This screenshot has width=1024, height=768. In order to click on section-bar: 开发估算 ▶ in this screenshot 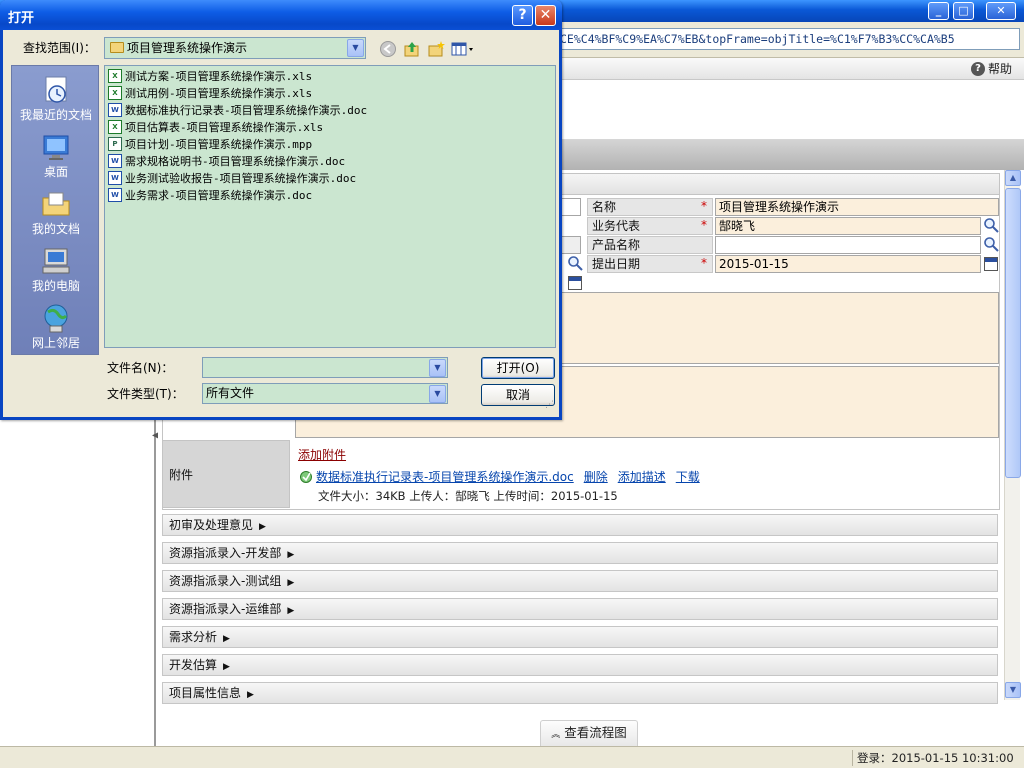, I will do `click(580, 665)`.